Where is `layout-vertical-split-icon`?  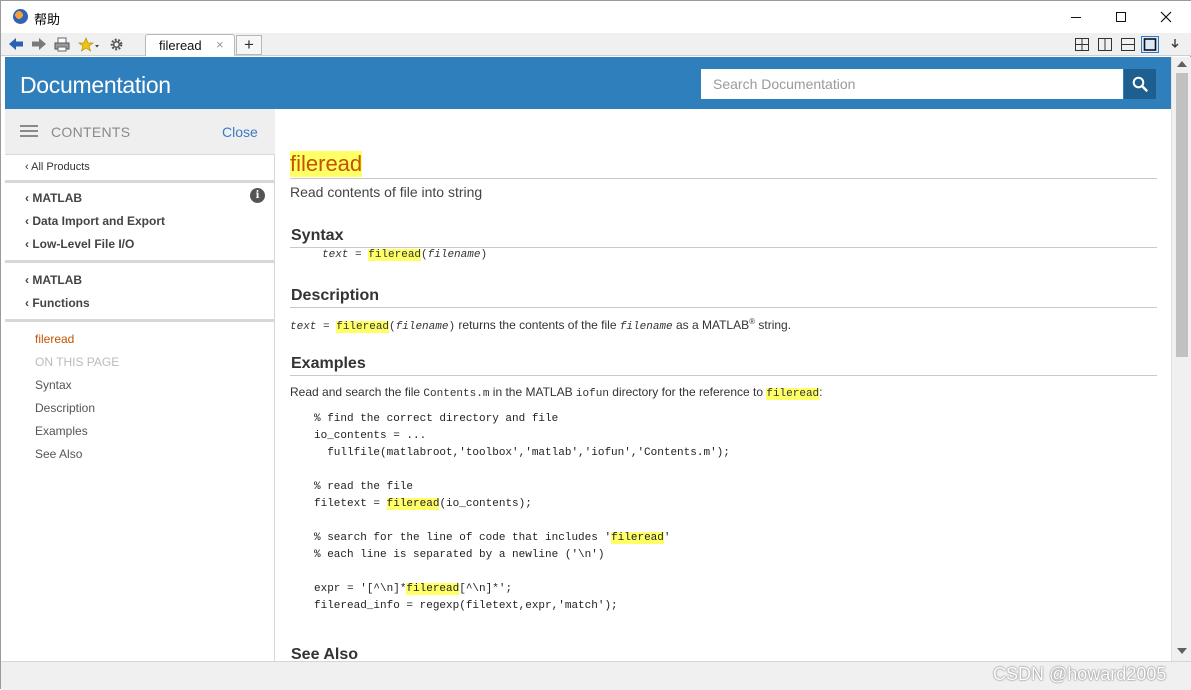
layout-vertical-split-icon is located at coordinates (1105, 44).